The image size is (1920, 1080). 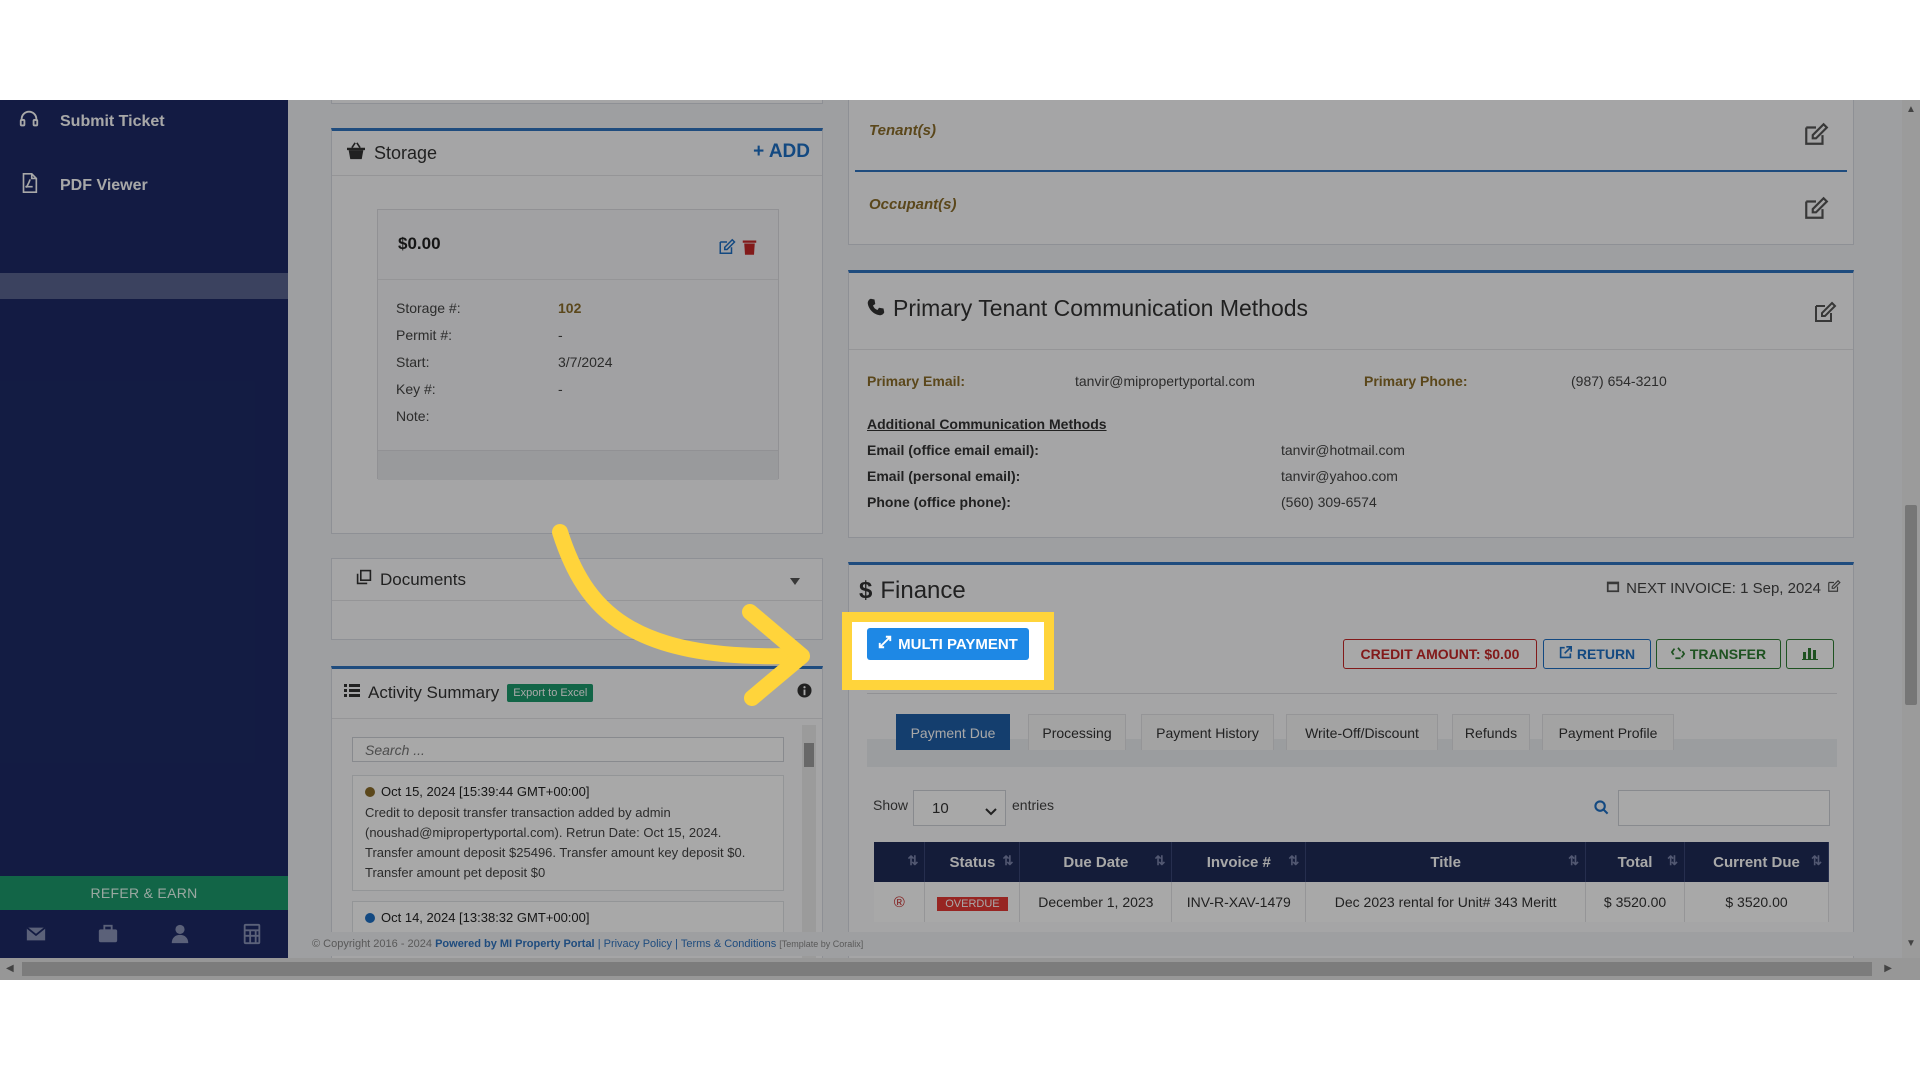 I want to click on footer-powered-link: Powered by MI Property Portal, so click(x=515, y=944).